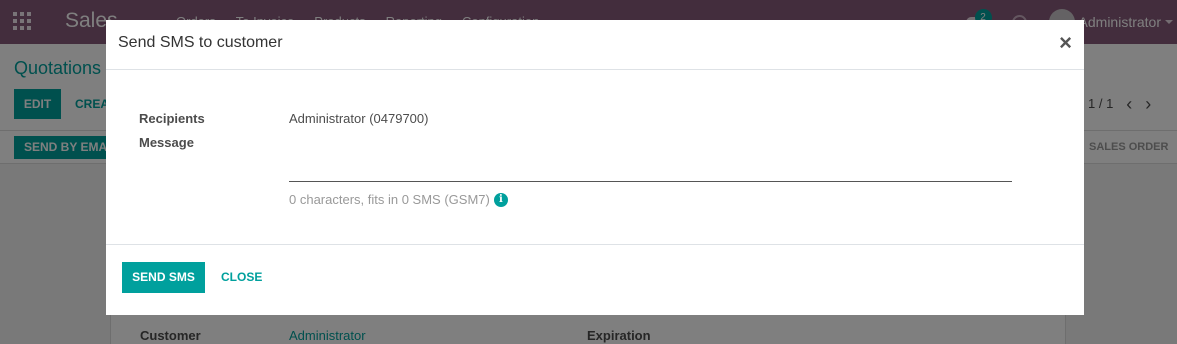 The width and height of the screenshot is (1177, 344). Describe the element at coordinates (500, 199) in the screenshot. I see `info-icon: i` at that location.